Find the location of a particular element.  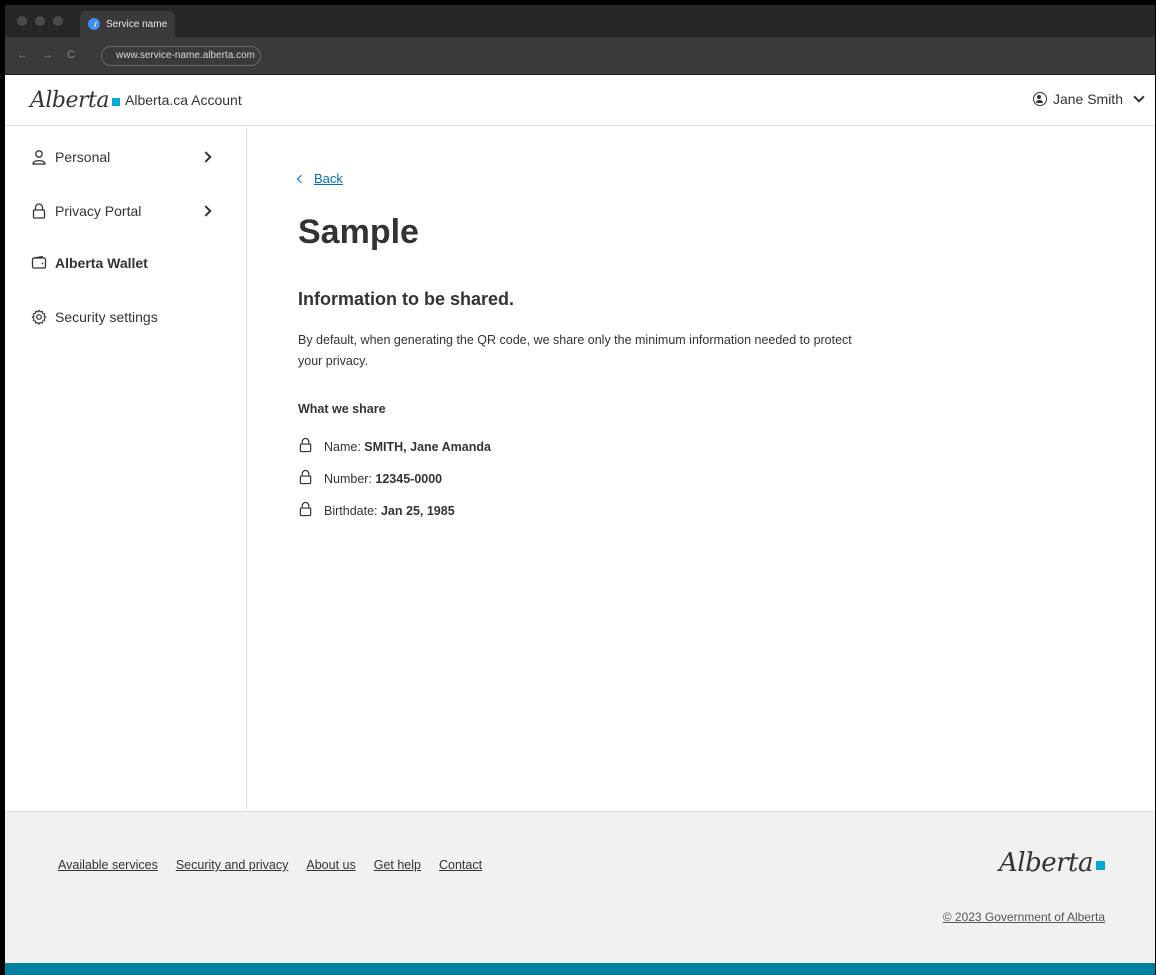

chevron-down-icon is located at coordinates (1139, 96).